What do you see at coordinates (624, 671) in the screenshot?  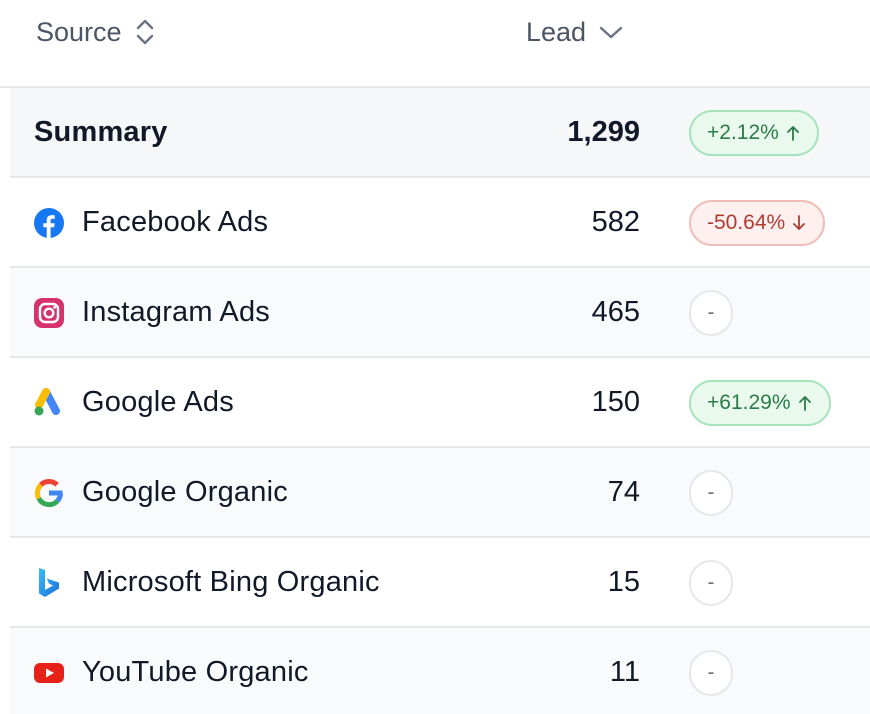 I see `lead-value: 11` at bounding box center [624, 671].